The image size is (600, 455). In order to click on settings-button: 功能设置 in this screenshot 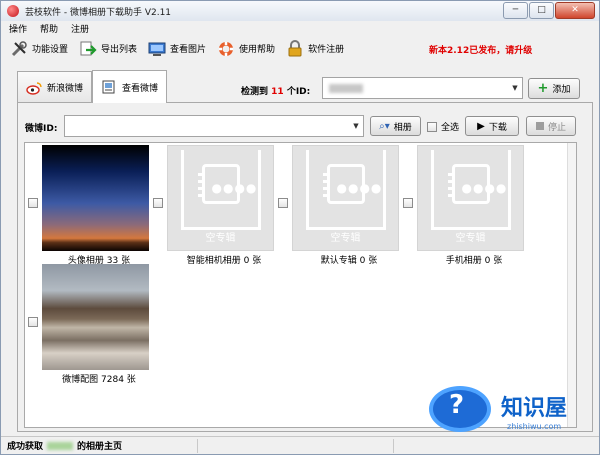, I will do `click(39, 49)`.